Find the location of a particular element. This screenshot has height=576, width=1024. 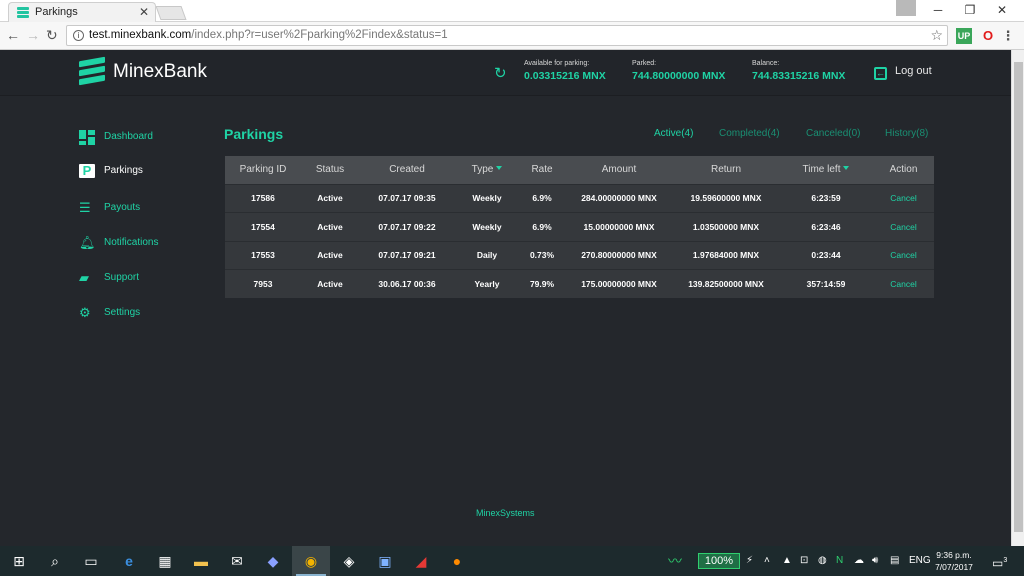

refresh-icon: ↻ is located at coordinates (500, 73).